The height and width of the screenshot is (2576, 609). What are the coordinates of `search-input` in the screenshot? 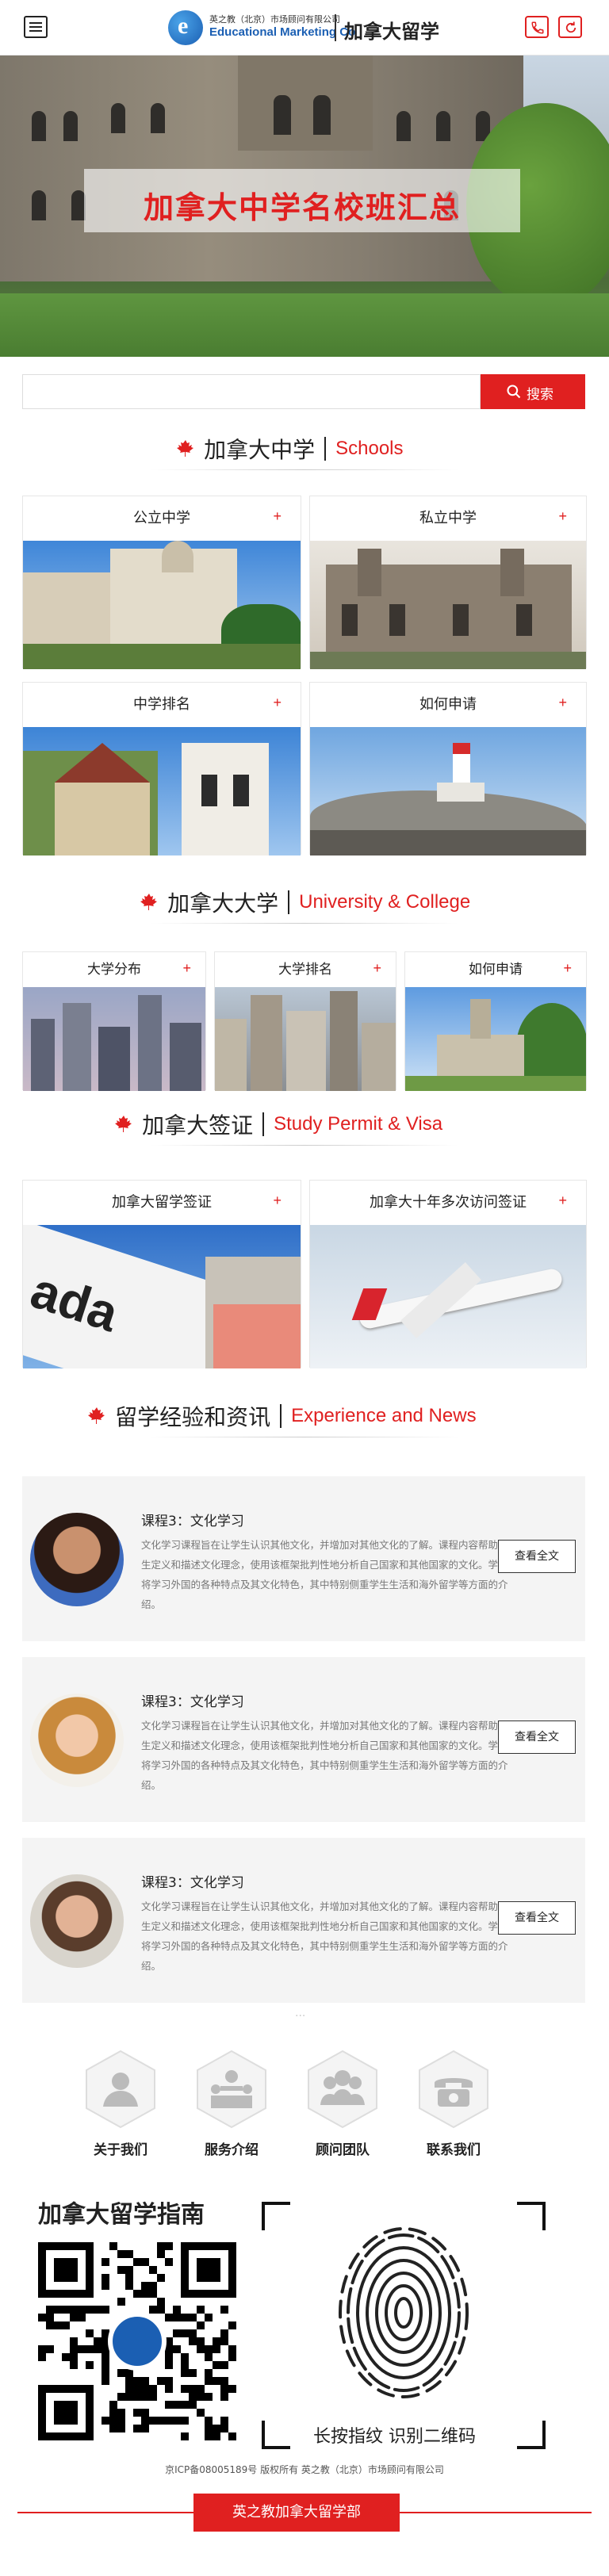 It's located at (251, 391).